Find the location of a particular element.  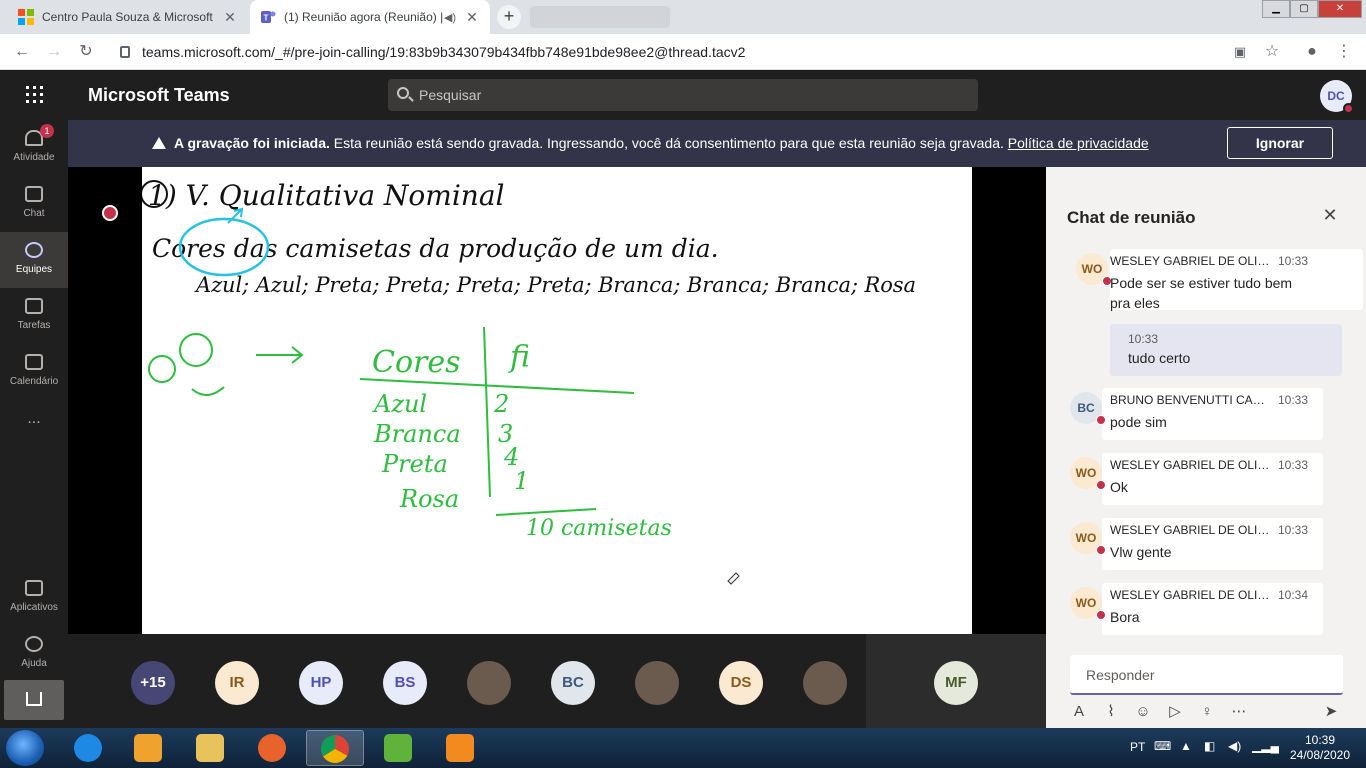

wb-total: 10 camisetas is located at coordinates (599, 528).